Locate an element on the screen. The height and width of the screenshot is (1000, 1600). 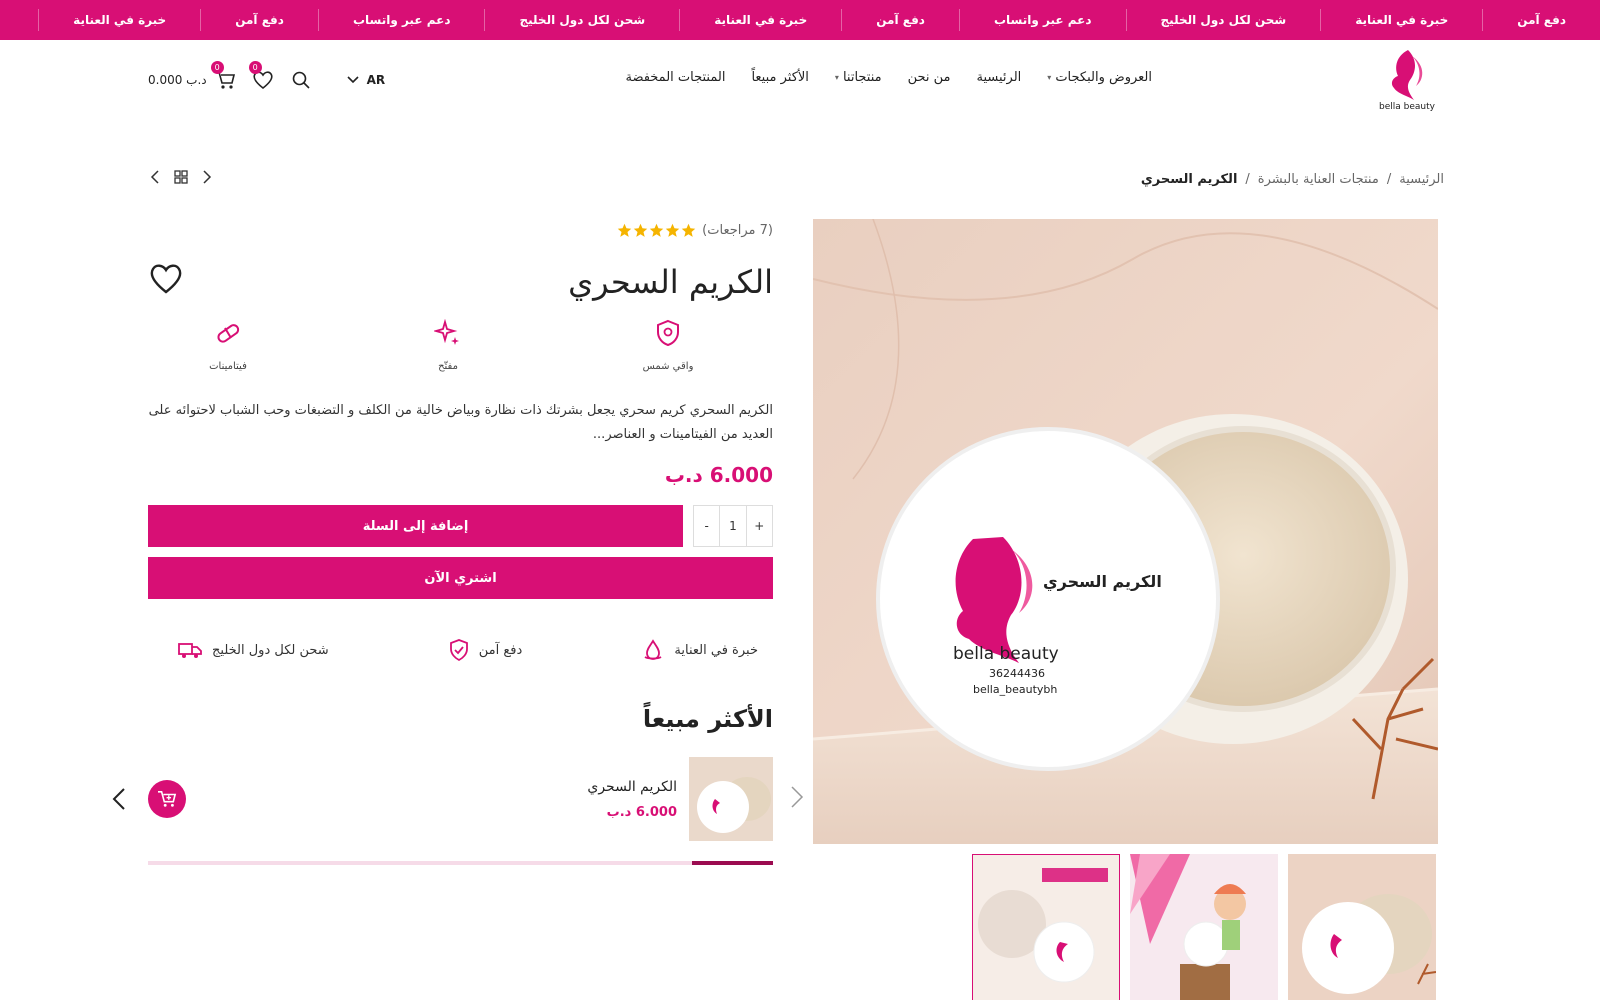
best-seller-image is located at coordinates (731, 799).